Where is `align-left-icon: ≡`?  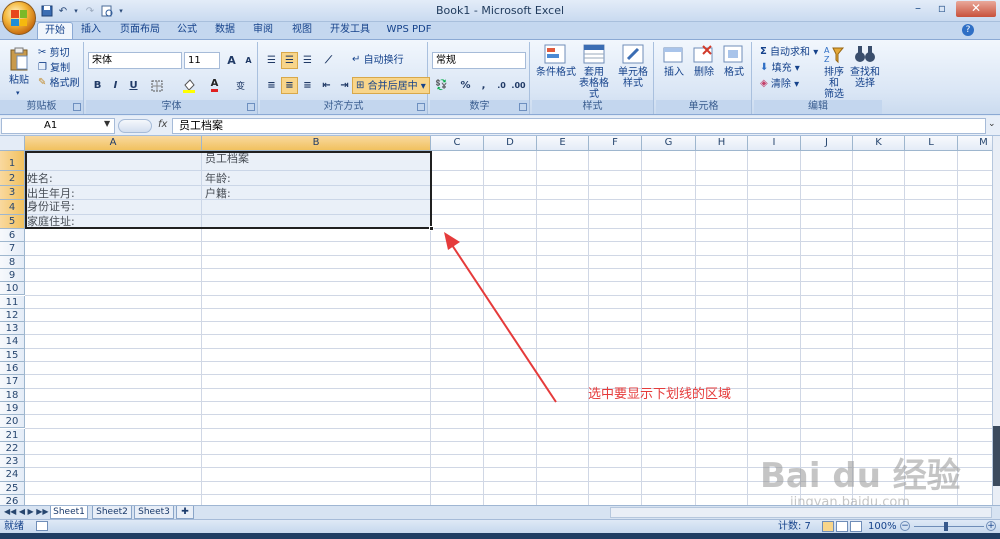
align-left-icon: ≡ is located at coordinates (271, 85).